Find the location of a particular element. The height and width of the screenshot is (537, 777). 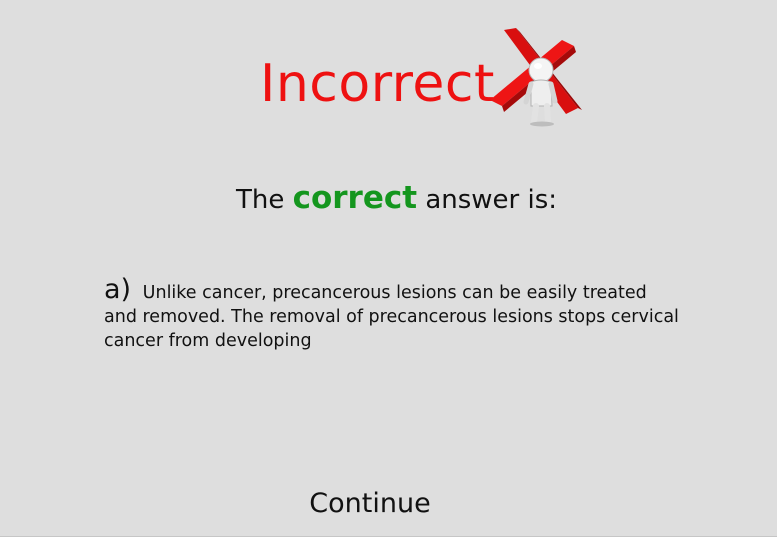

answer-letter: a) is located at coordinates (118, 289).